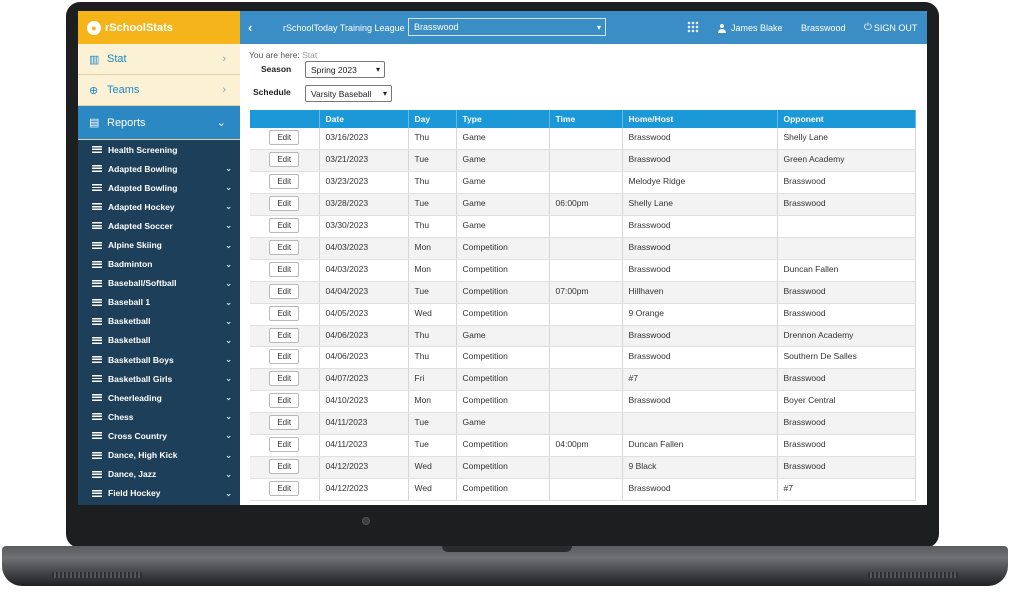  Describe the element at coordinates (846, 402) in the screenshot. I see `cell-opponent: Boyer Central` at that location.